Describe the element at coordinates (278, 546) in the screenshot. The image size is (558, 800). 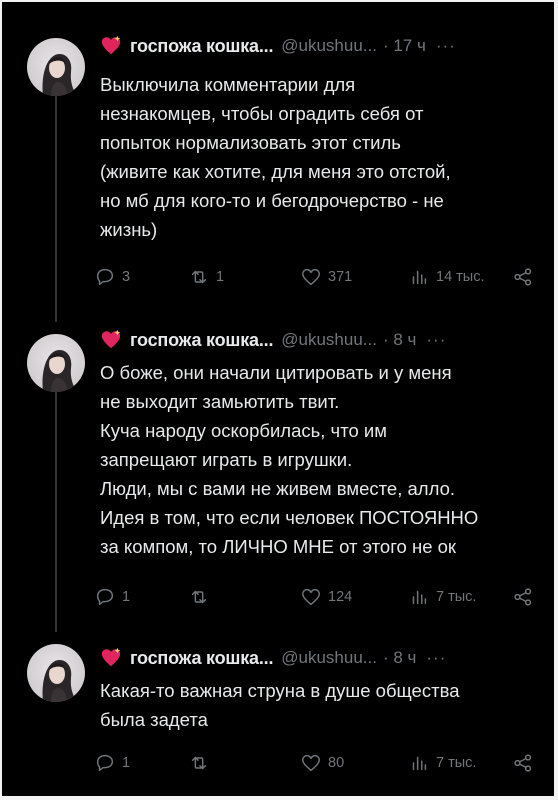
I see `text-line: за компом, то ЛИЧНО МНЕ от этого не ок` at that location.